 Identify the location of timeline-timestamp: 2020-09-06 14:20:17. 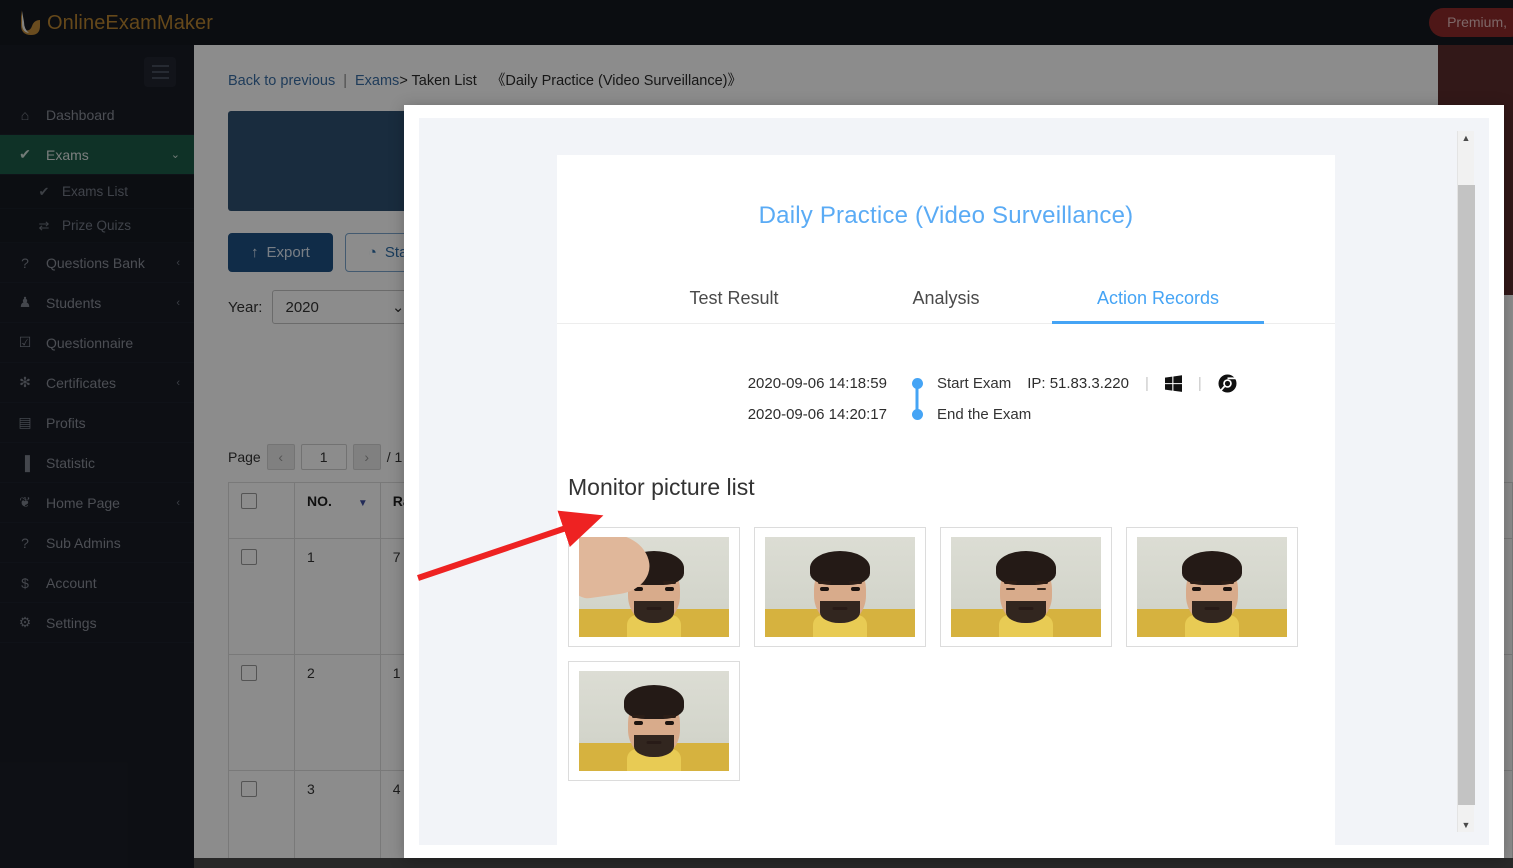
(817, 414).